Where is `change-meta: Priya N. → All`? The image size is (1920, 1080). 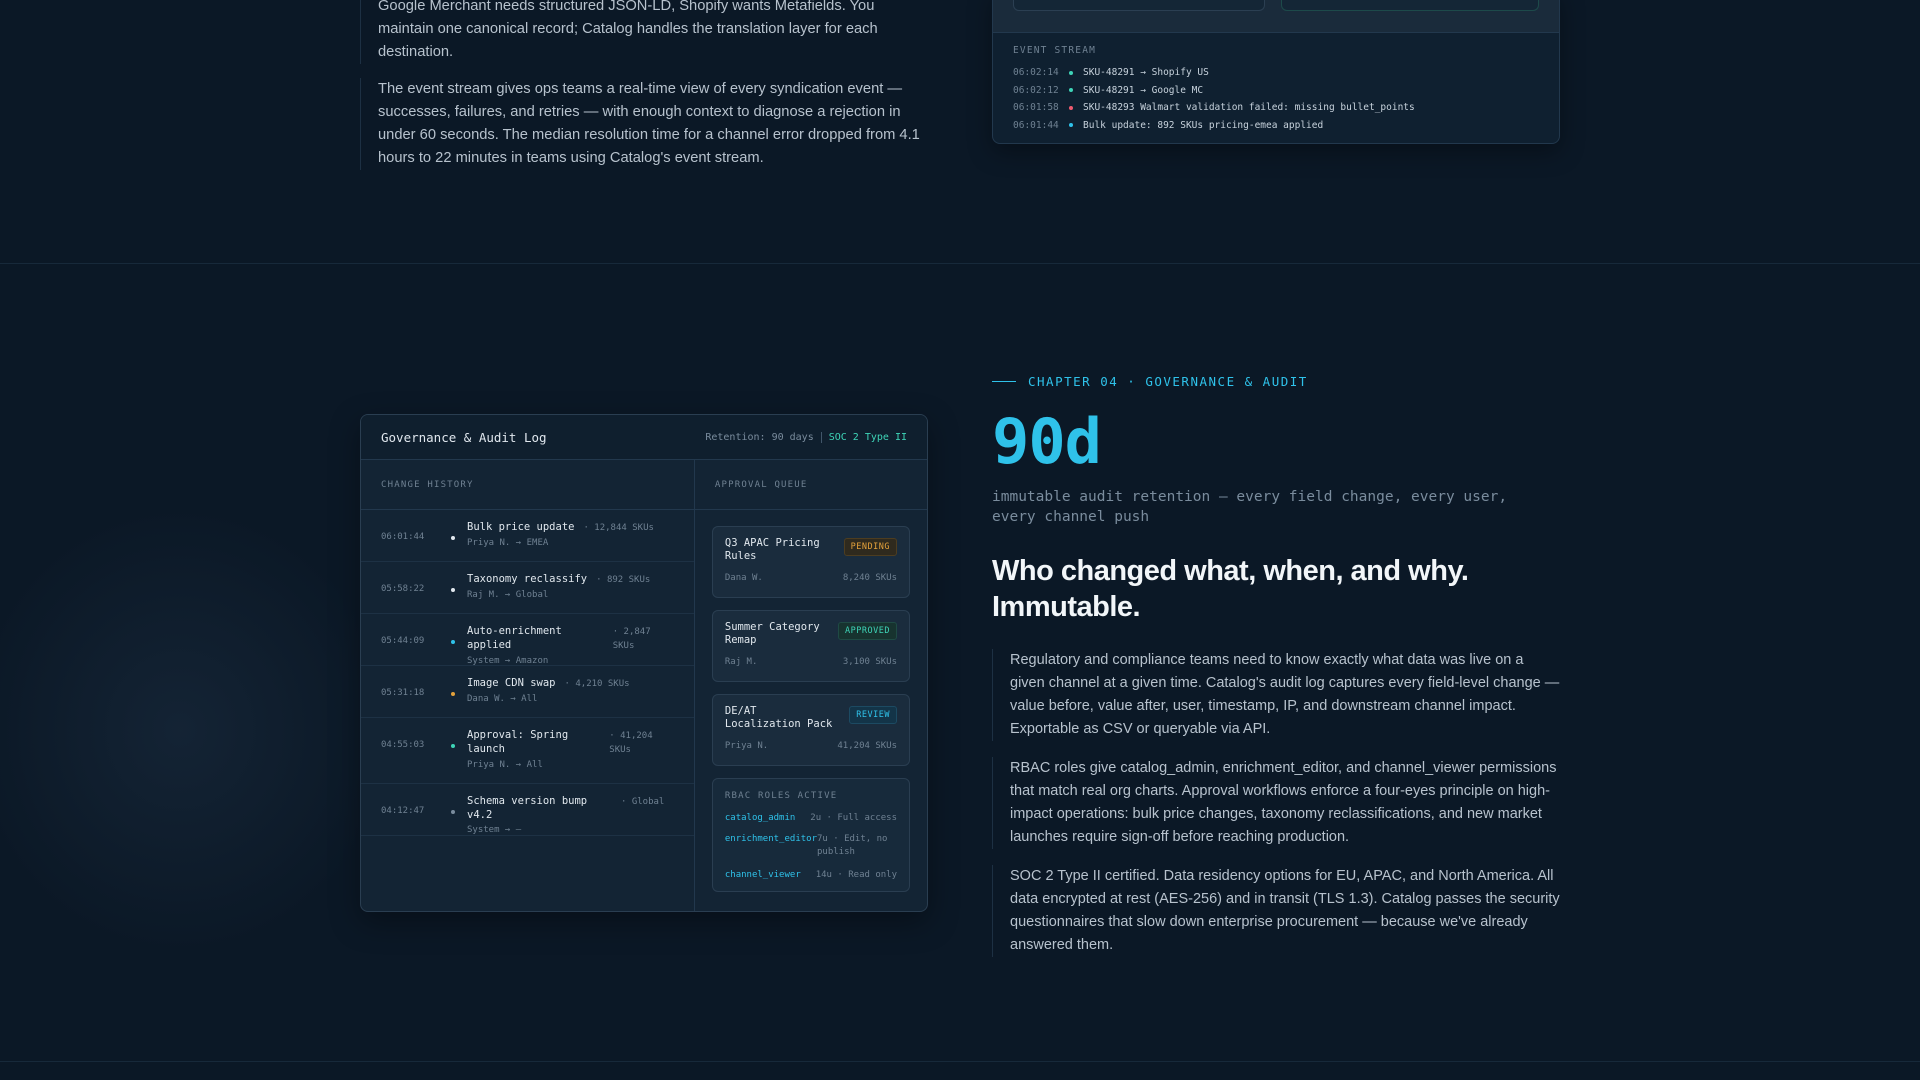 change-meta: Priya N. → All is located at coordinates (505, 765).